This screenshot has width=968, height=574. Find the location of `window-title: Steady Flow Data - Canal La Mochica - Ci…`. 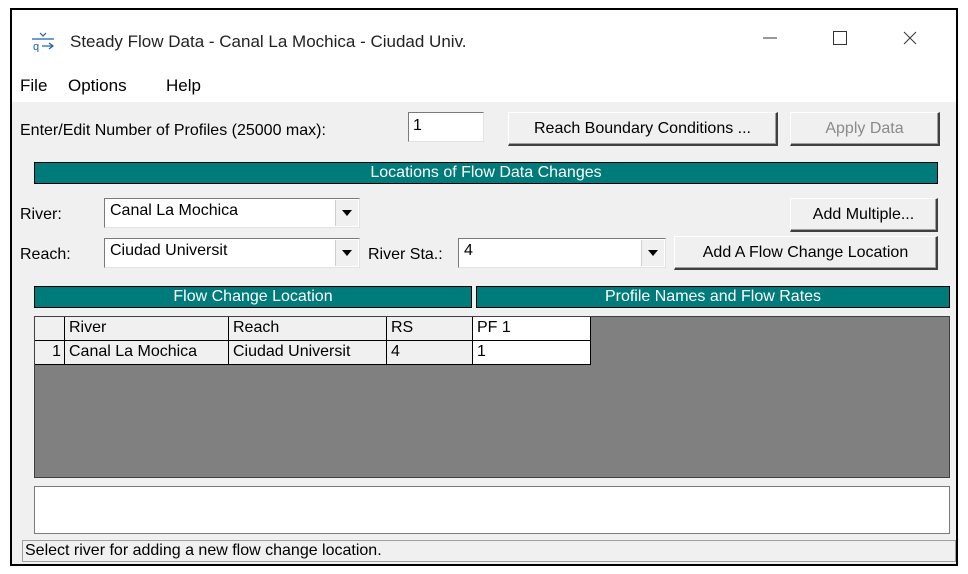

window-title: Steady Flow Data - Canal La Mochica - Ci… is located at coordinates (268, 41).